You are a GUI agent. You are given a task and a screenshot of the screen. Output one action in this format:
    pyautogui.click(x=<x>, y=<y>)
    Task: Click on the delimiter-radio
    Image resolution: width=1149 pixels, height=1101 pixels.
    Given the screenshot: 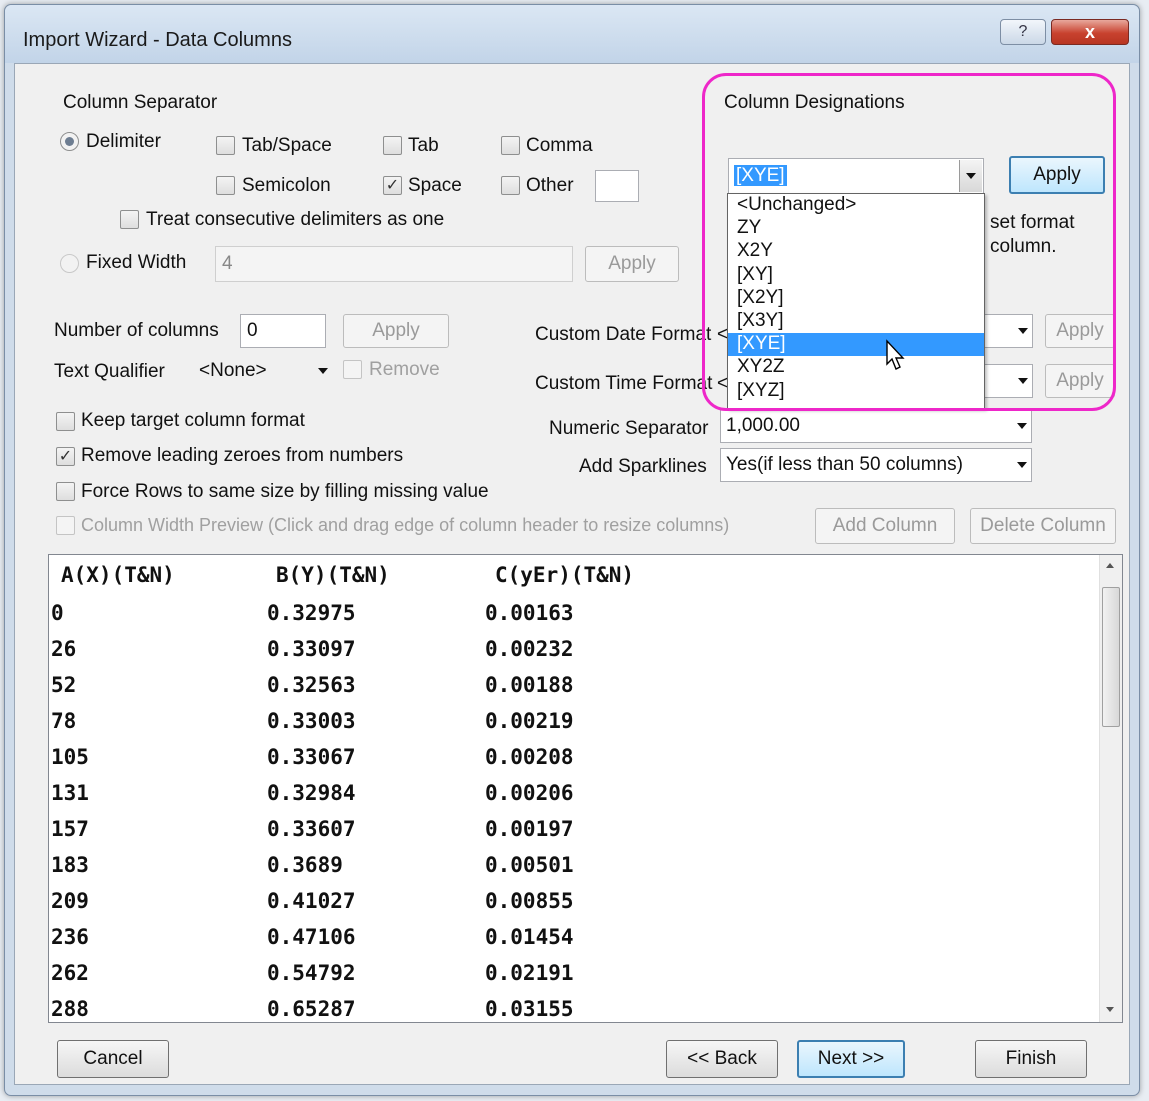 What is the action you would take?
    pyautogui.click(x=69, y=141)
    